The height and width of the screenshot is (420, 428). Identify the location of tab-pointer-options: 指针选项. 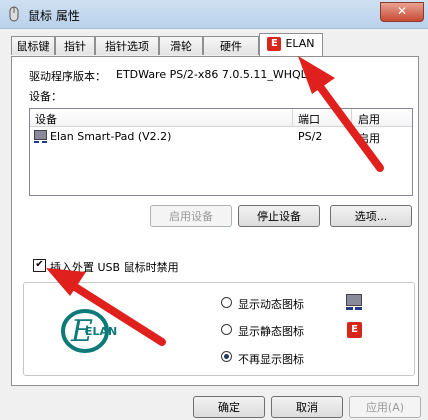
(127, 45).